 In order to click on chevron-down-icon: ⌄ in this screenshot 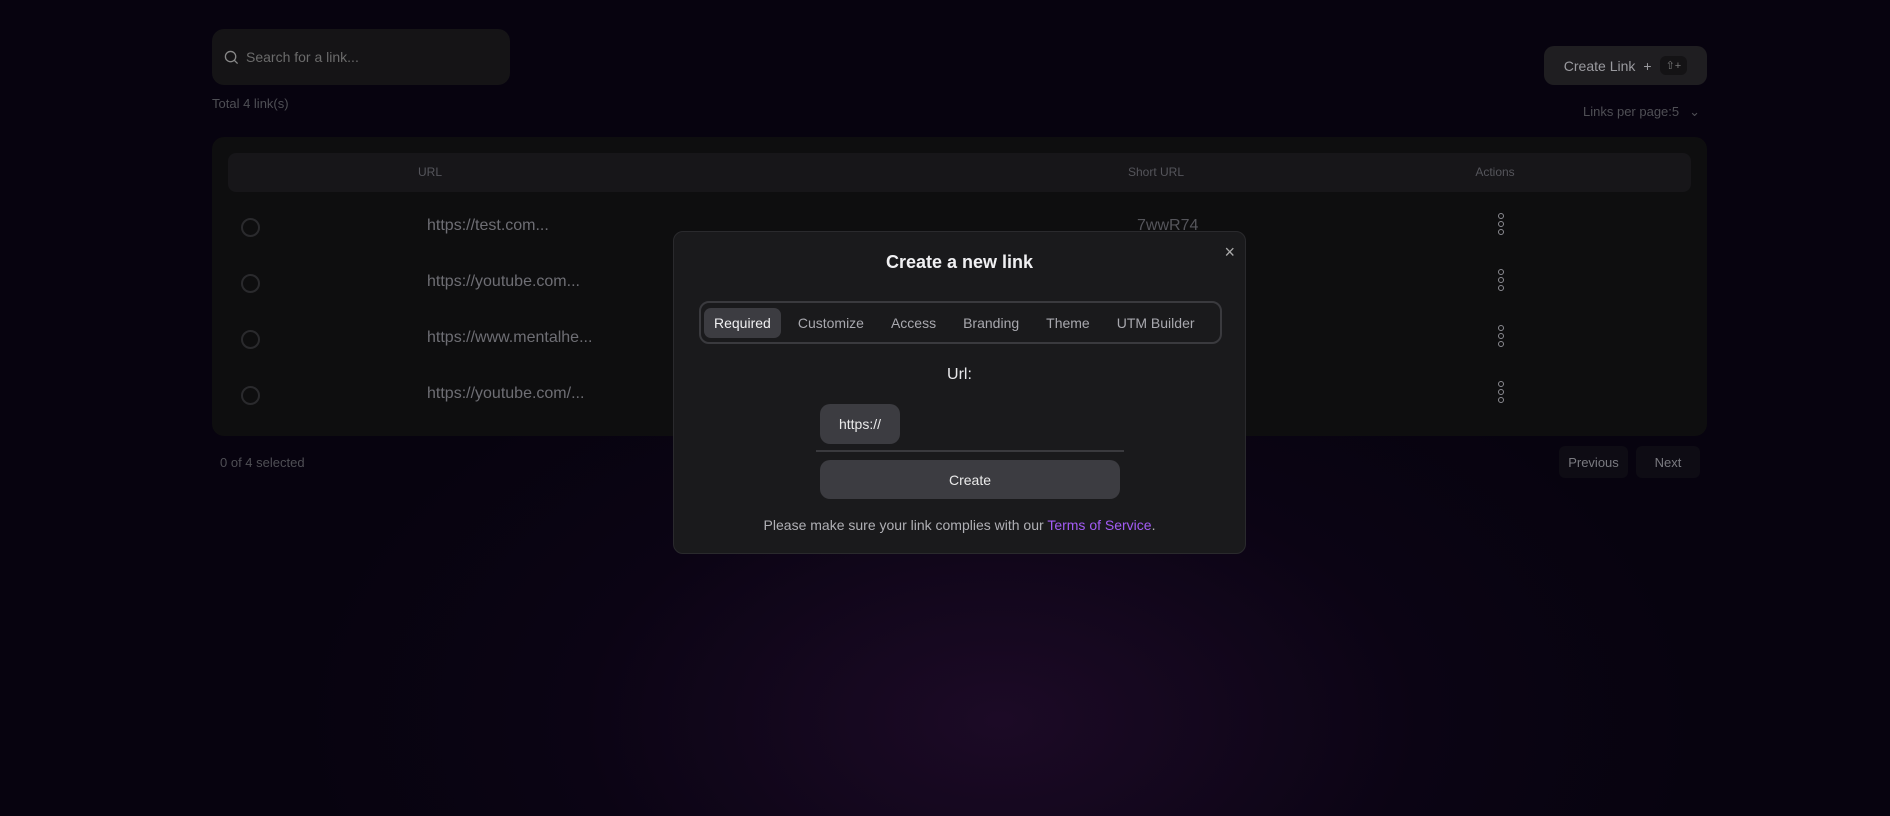, I will do `click(1695, 111)`.